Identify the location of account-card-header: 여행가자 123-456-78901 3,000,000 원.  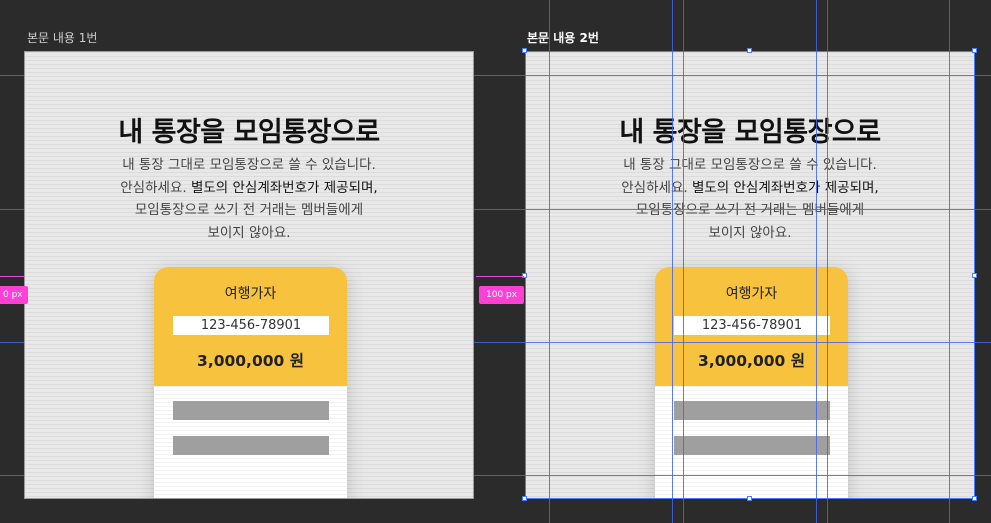
(250, 326).